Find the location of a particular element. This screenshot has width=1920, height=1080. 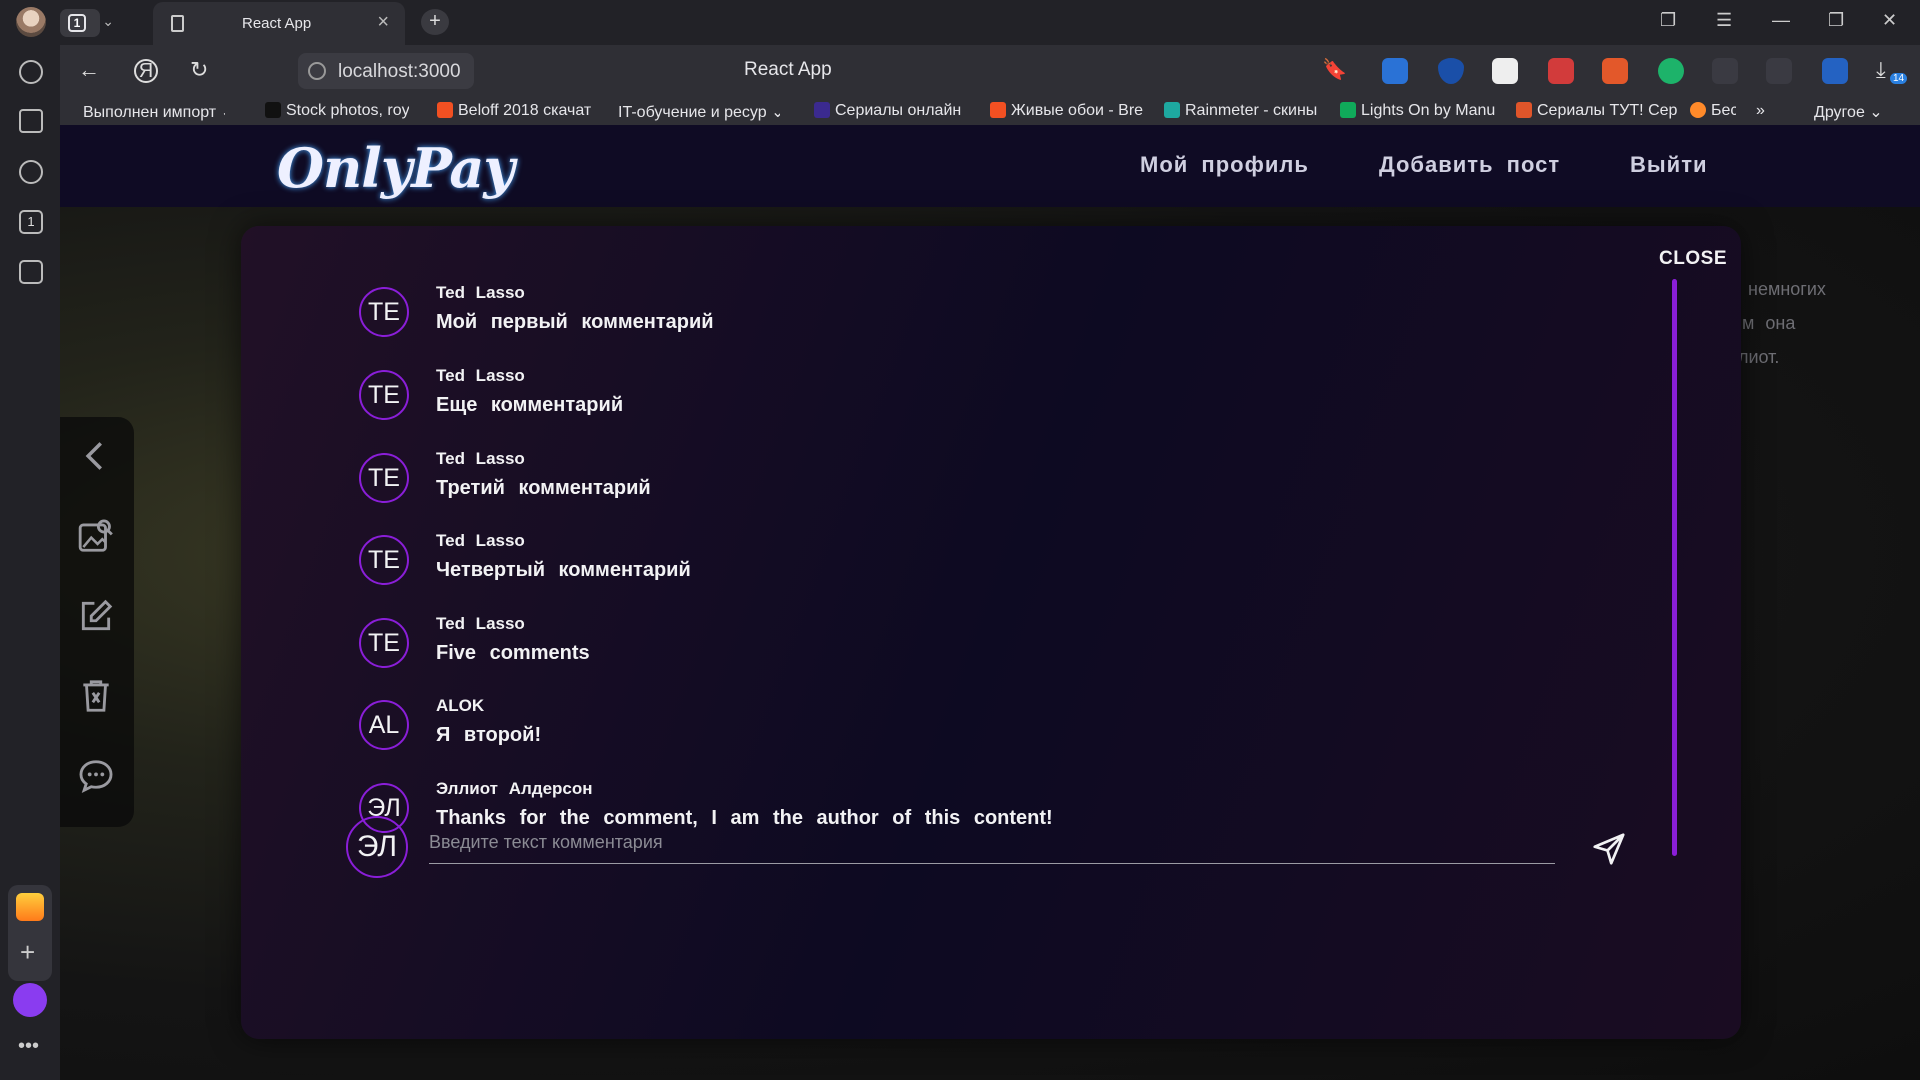

bookmark-item: Сериалы онлайн is located at coordinates (893, 111).